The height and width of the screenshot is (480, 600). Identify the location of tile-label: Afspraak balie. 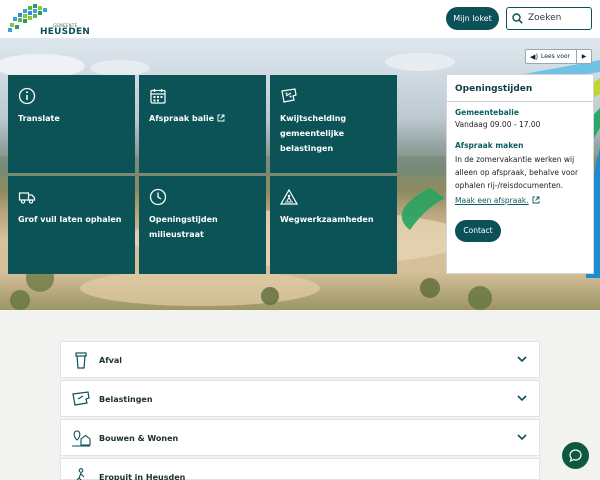
(205, 118).